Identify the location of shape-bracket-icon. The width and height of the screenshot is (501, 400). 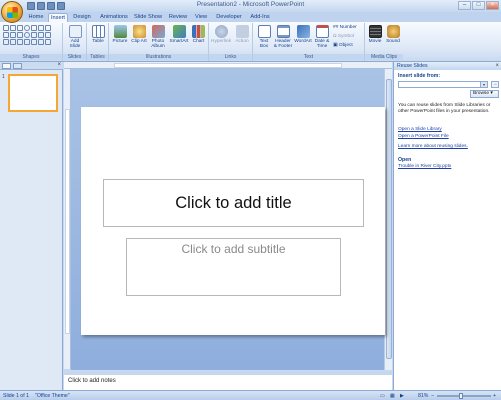
(41, 35).